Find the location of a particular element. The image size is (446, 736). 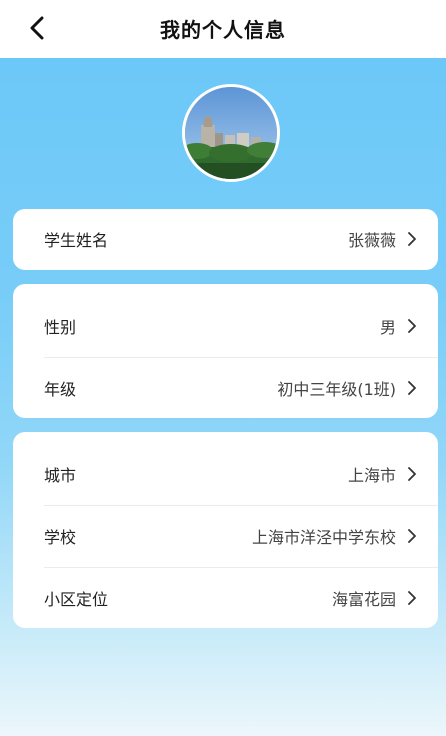

row-value: 上海市 is located at coordinates (371, 475).